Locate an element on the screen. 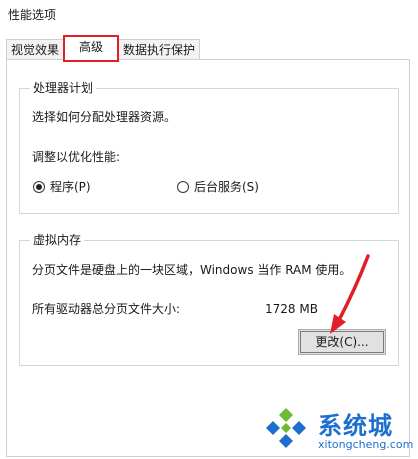 This screenshot has height=459, width=418. radio-background-services is located at coordinates (183, 187).